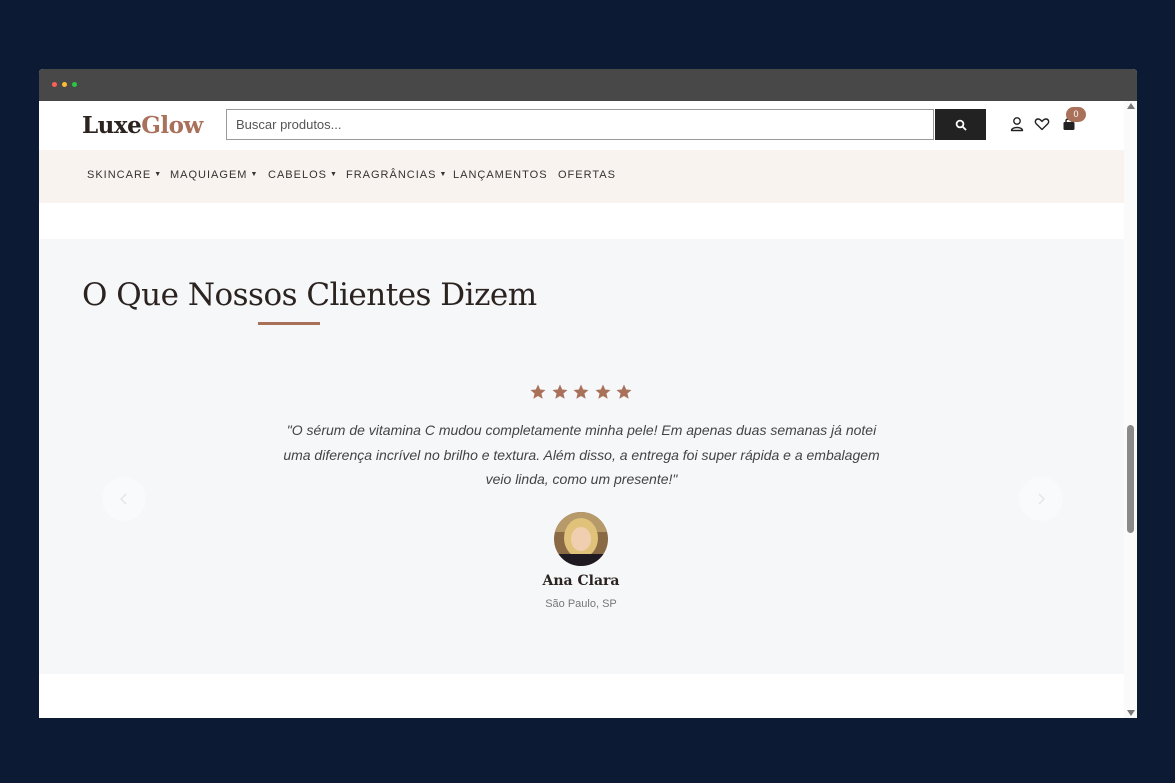 Image resolution: width=1175 pixels, height=783 pixels. Describe the element at coordinates (54, 84) in the screenshot. I see `close-window-dot` at that location.